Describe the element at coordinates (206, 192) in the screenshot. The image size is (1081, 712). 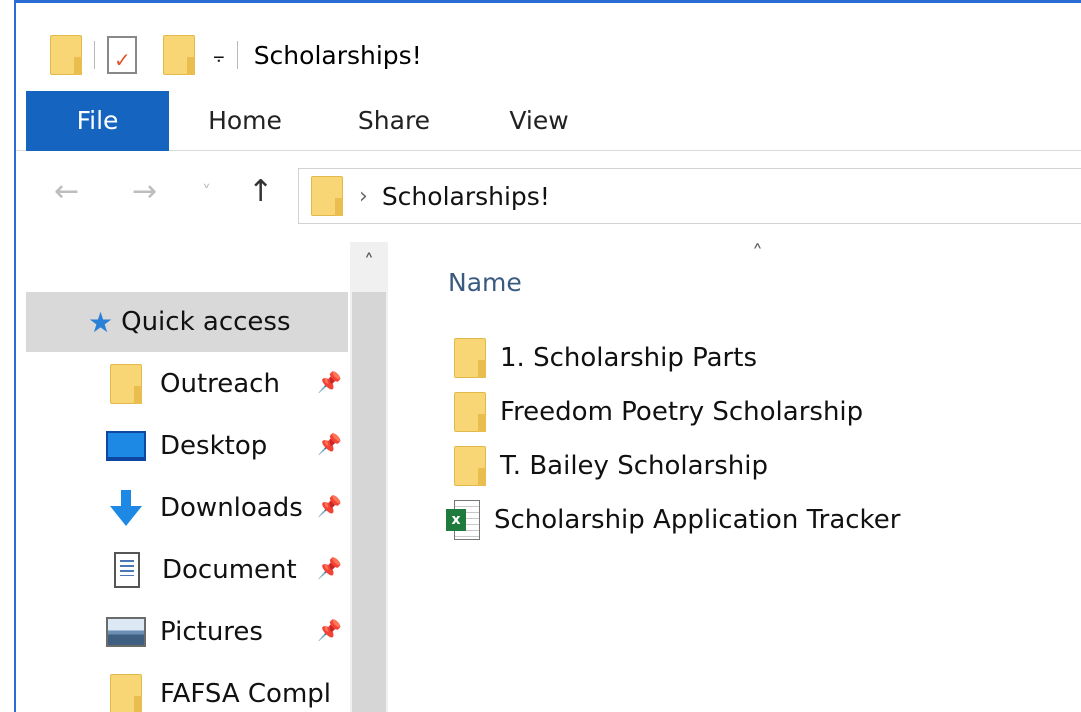
I see `recent-locations-chevron-icon: ˅` at that location.